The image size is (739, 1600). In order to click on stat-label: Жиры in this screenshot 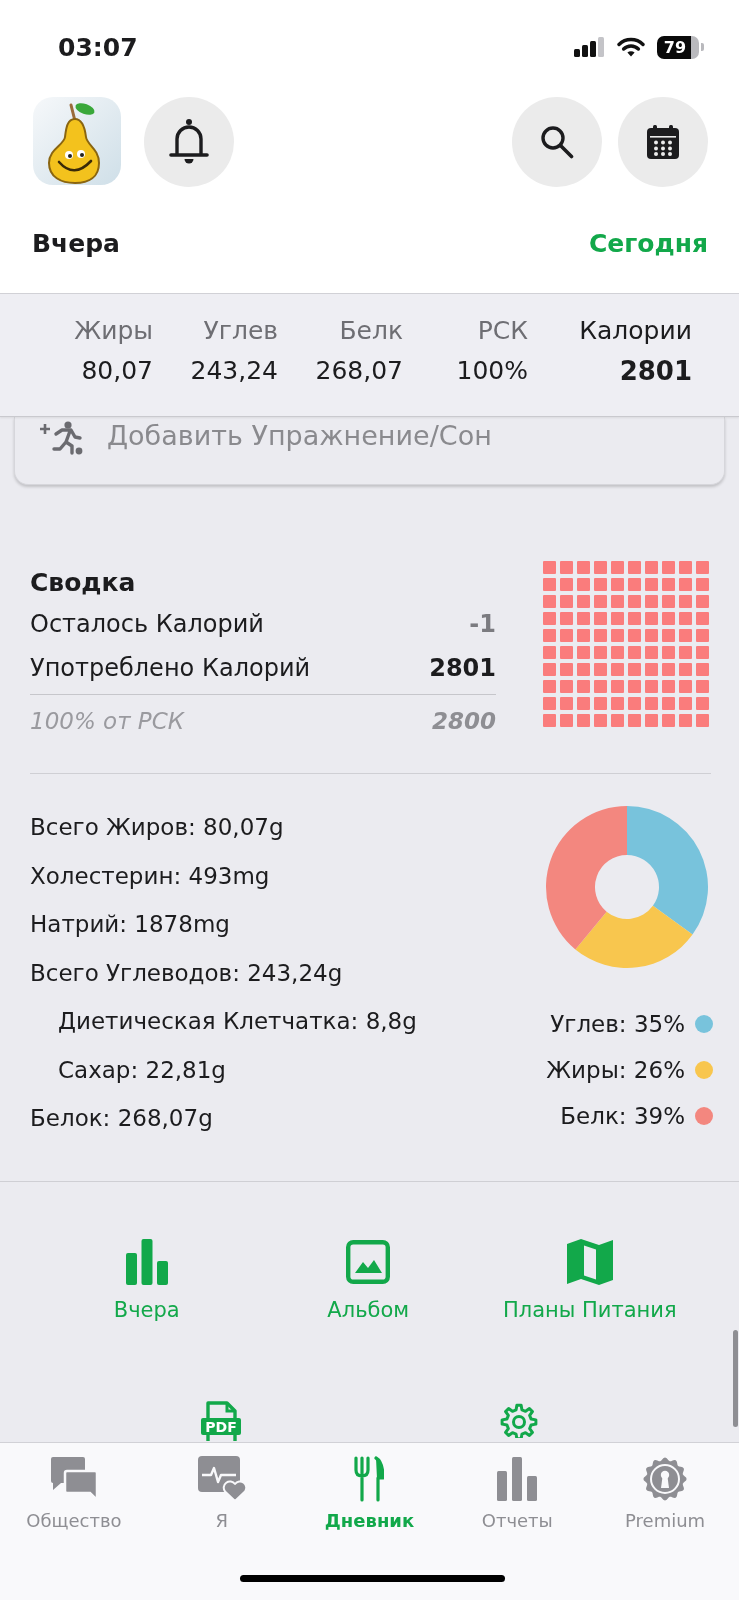, I will do `click(113, 331)`.